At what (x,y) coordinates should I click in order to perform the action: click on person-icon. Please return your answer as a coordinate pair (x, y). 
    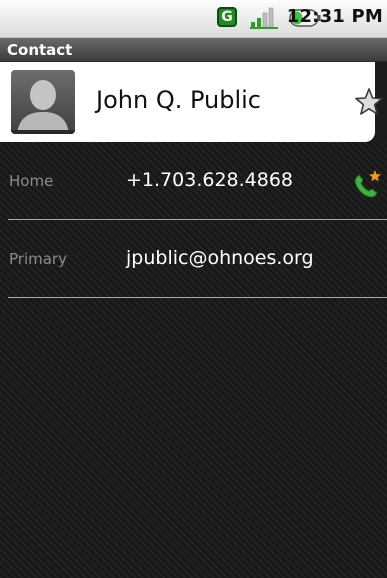
    Looking at the image, I should click on (43, 102).